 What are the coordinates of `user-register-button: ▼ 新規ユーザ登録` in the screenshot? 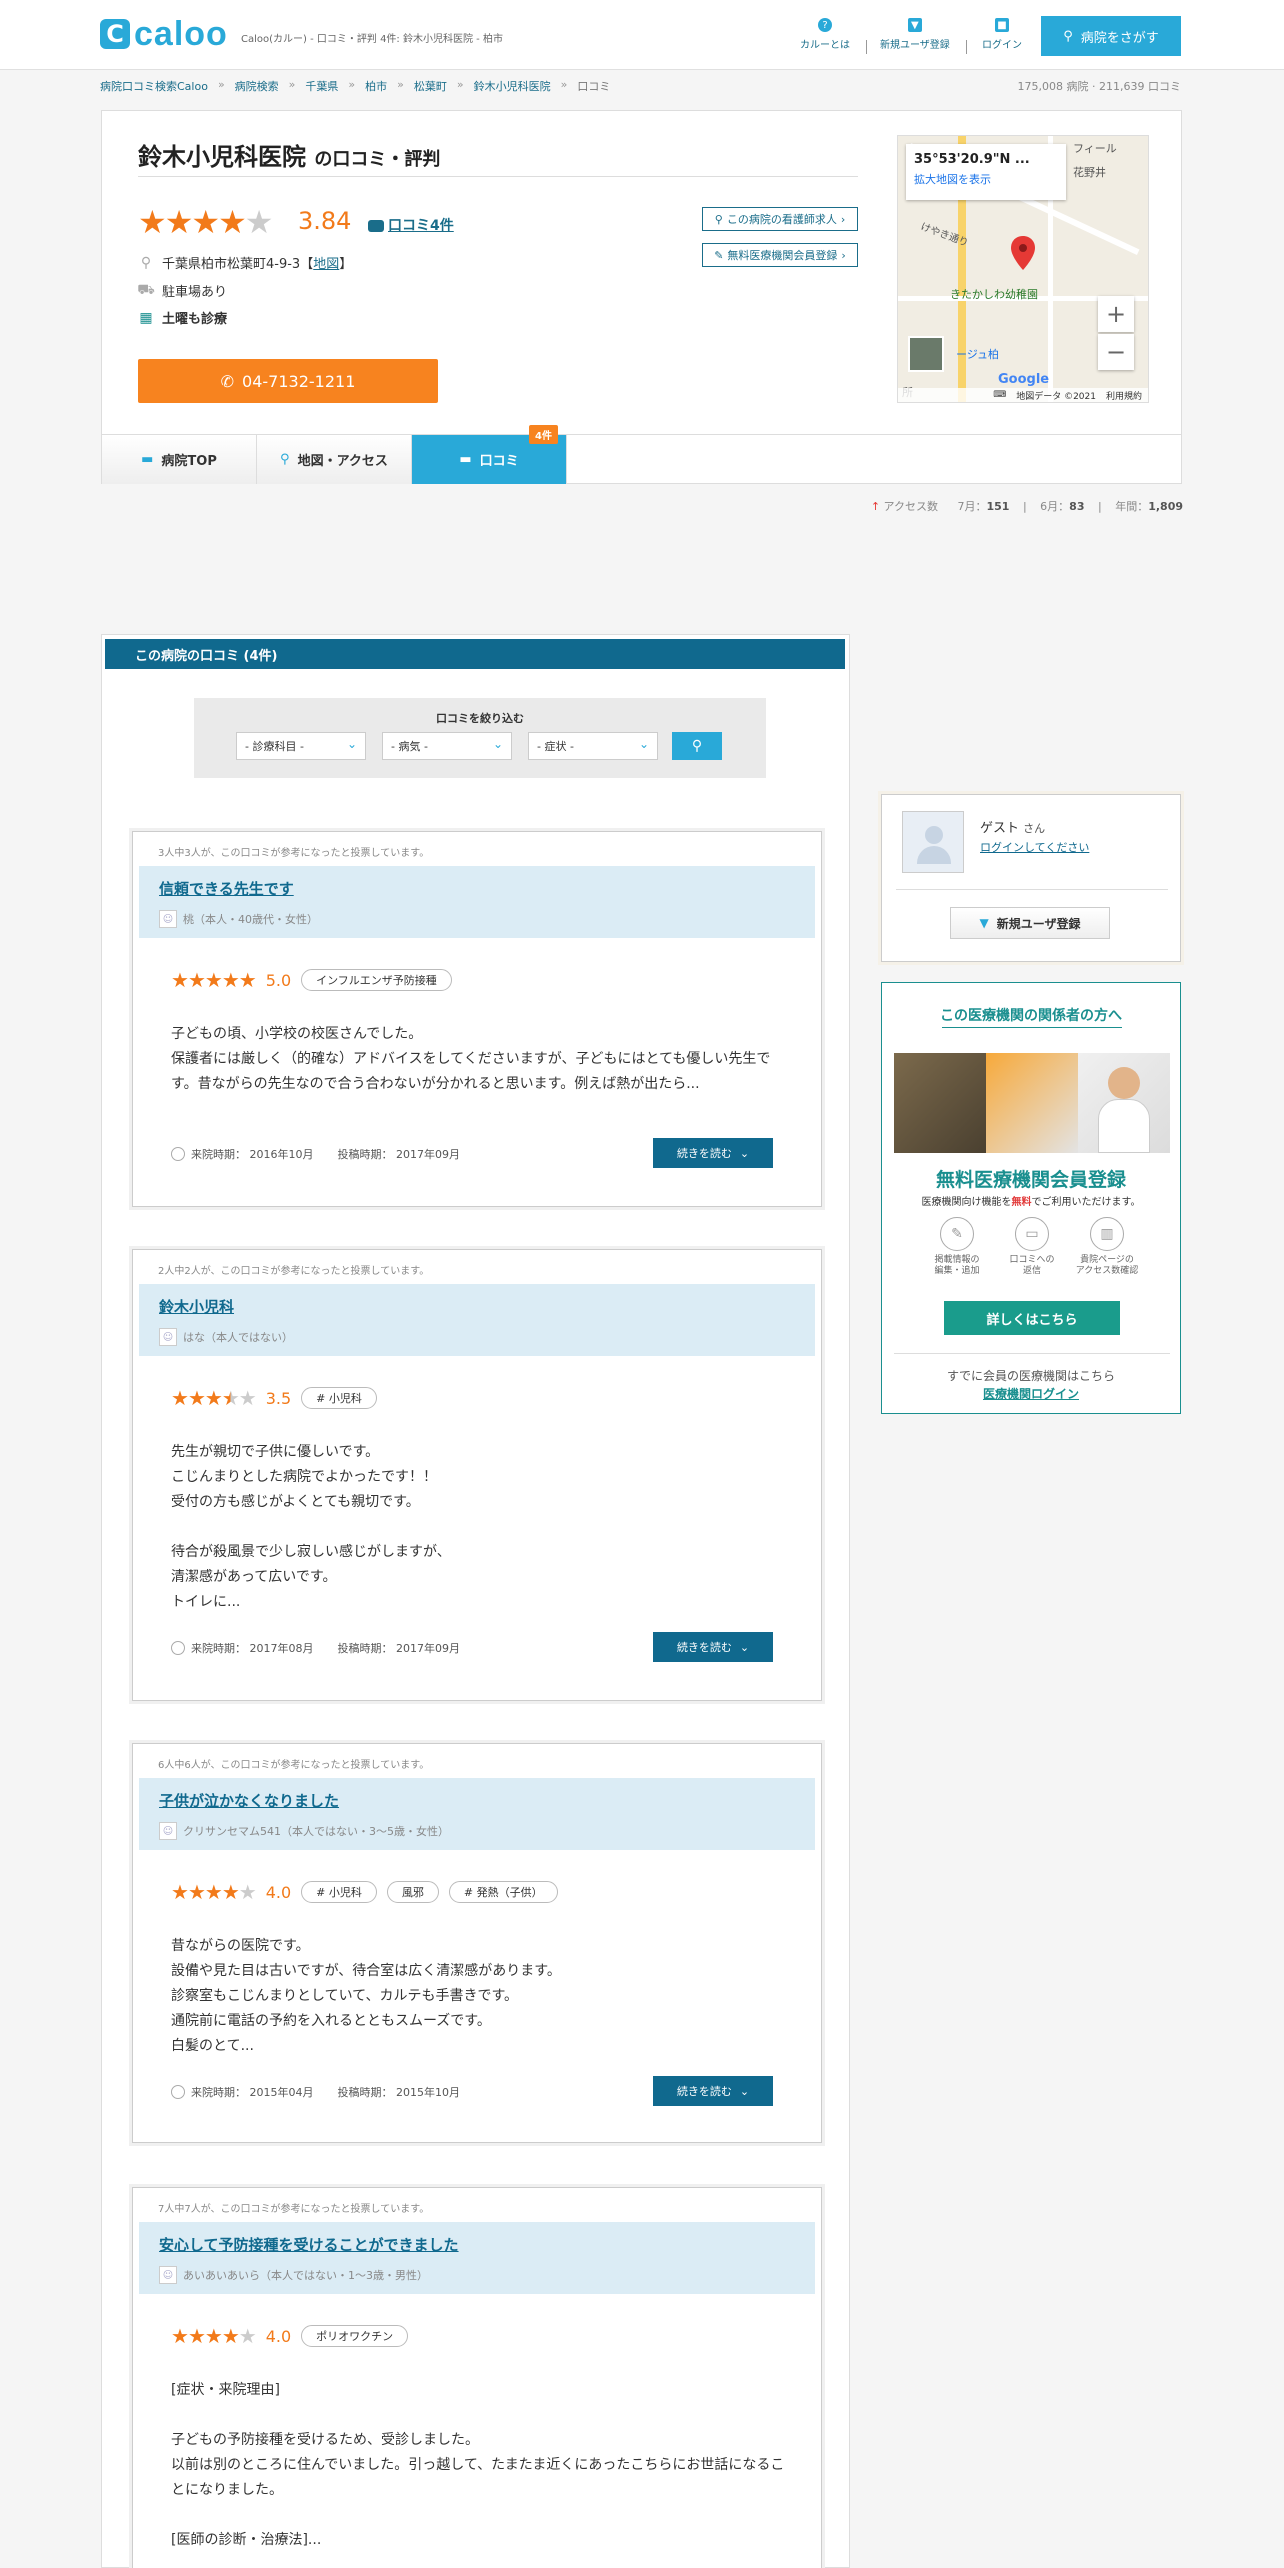 It's located at (1030, 923).